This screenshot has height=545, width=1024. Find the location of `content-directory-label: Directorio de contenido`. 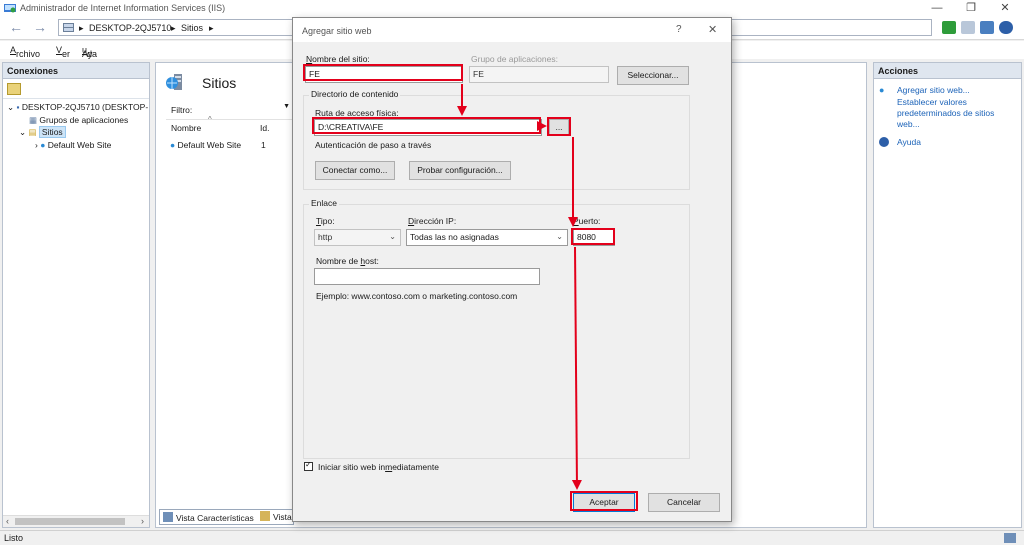

content-directory-label: Directorio de contenido is located at coordinates (355, 94).